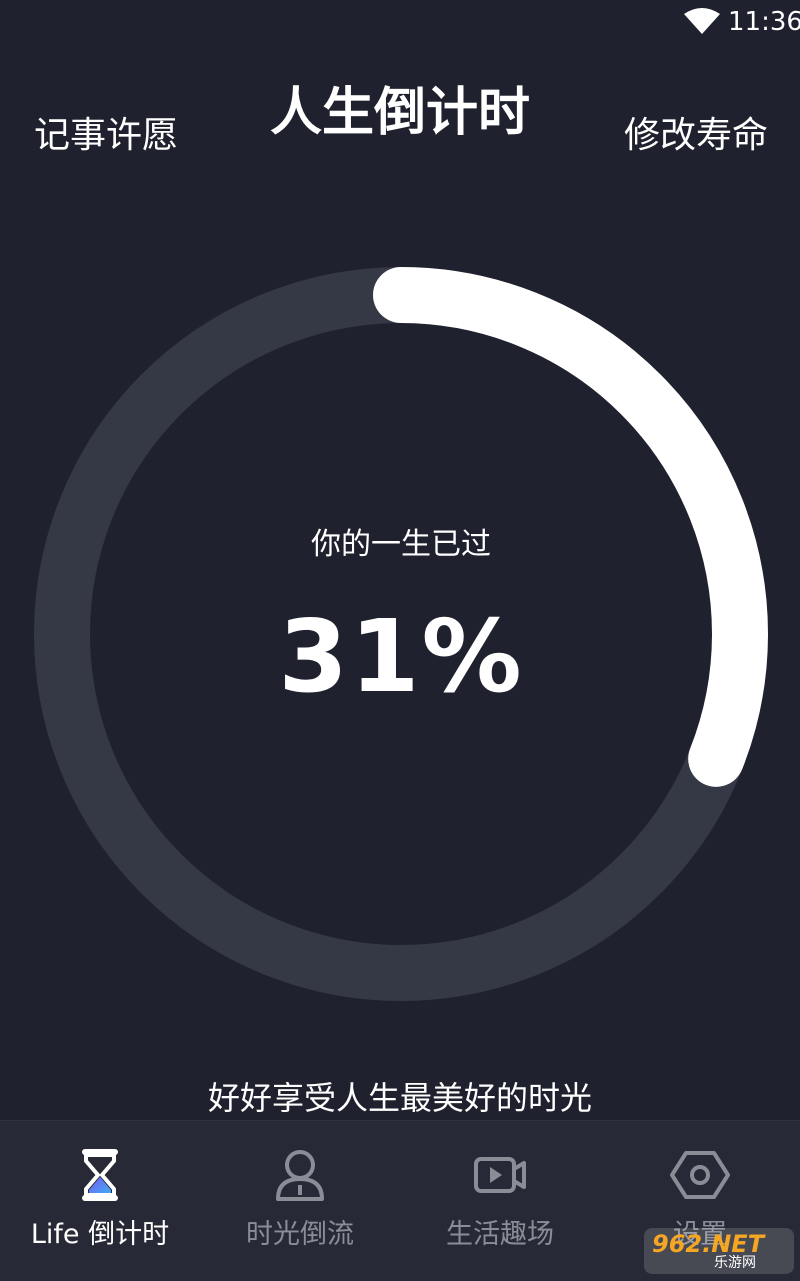  Describe the element at coordinates (400, 22) in the screenshot. I see `status-bar: 11:36` at that location.